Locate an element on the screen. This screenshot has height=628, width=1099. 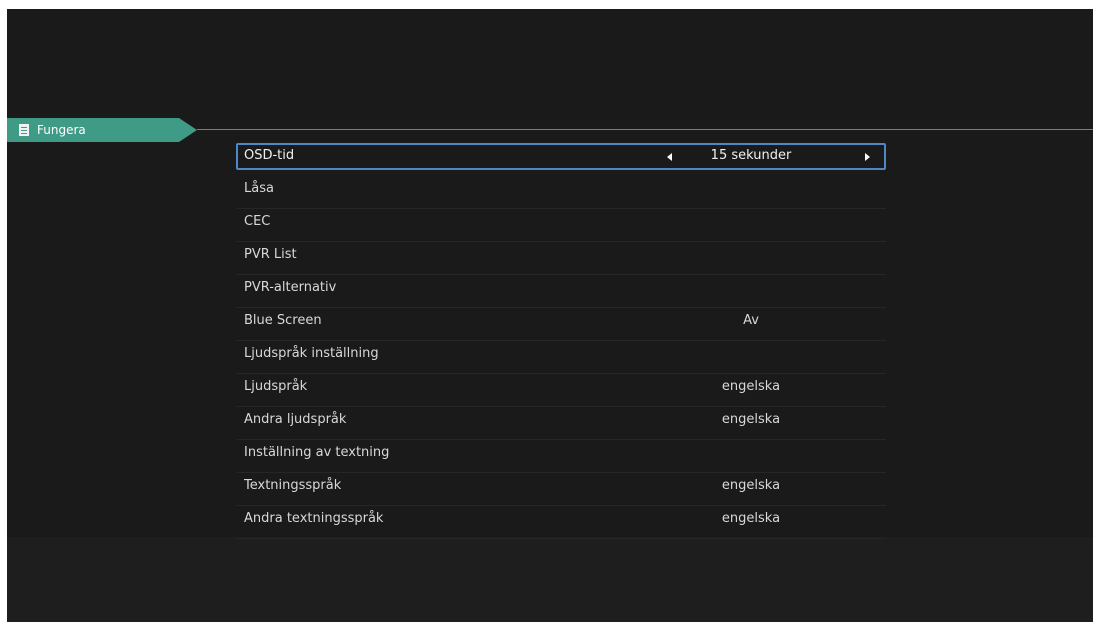
menu-item-label: Ljudspråk inställning is located at coordinates (311, 353).